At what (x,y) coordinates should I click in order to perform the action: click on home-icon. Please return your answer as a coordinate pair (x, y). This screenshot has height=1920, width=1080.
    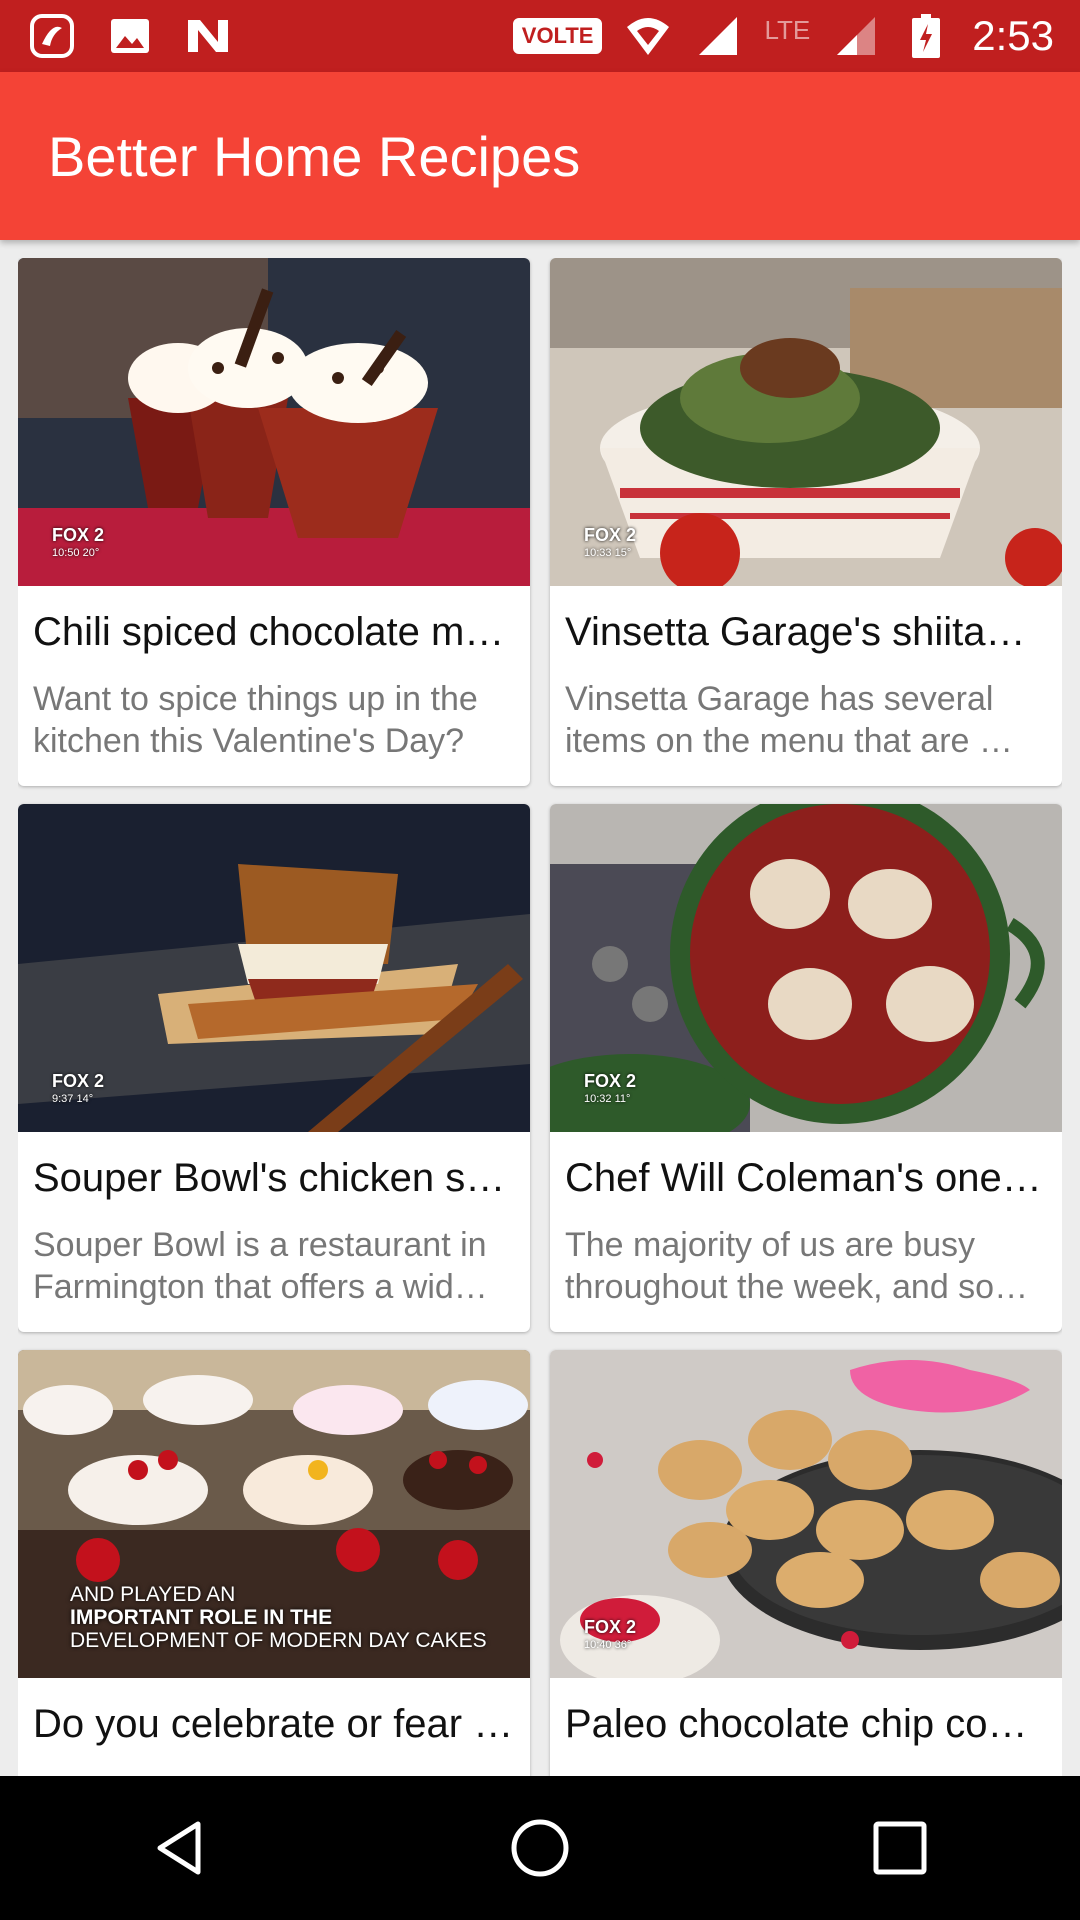
    Looking at the image, I should click on (540, 1848).